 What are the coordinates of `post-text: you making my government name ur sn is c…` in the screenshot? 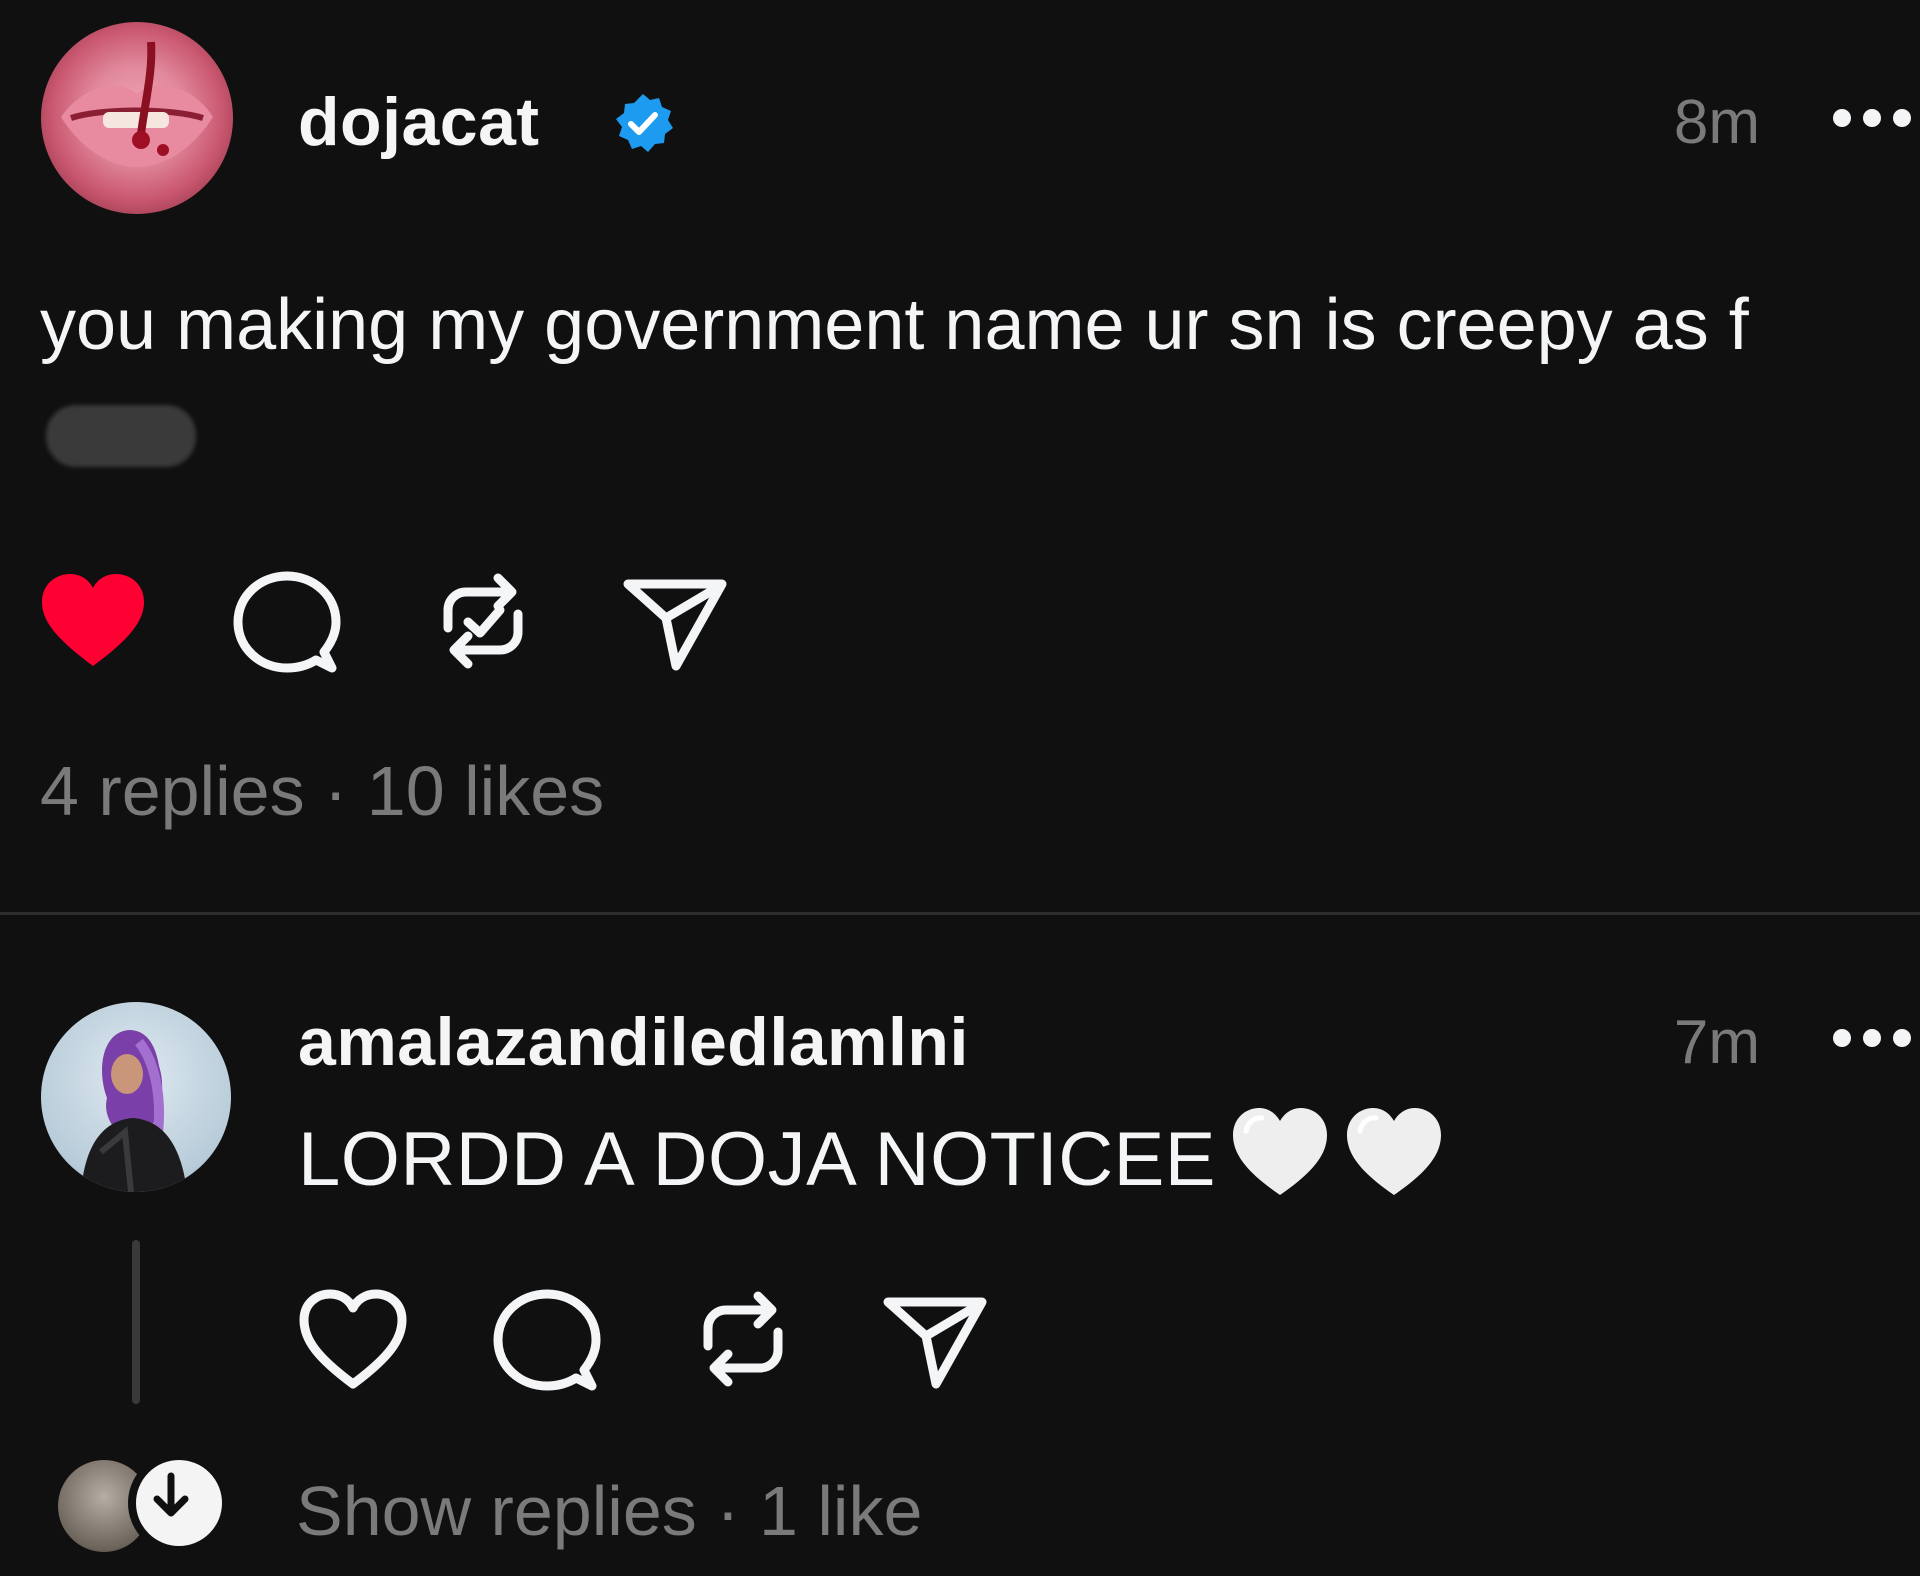 It's located at (950, 380).